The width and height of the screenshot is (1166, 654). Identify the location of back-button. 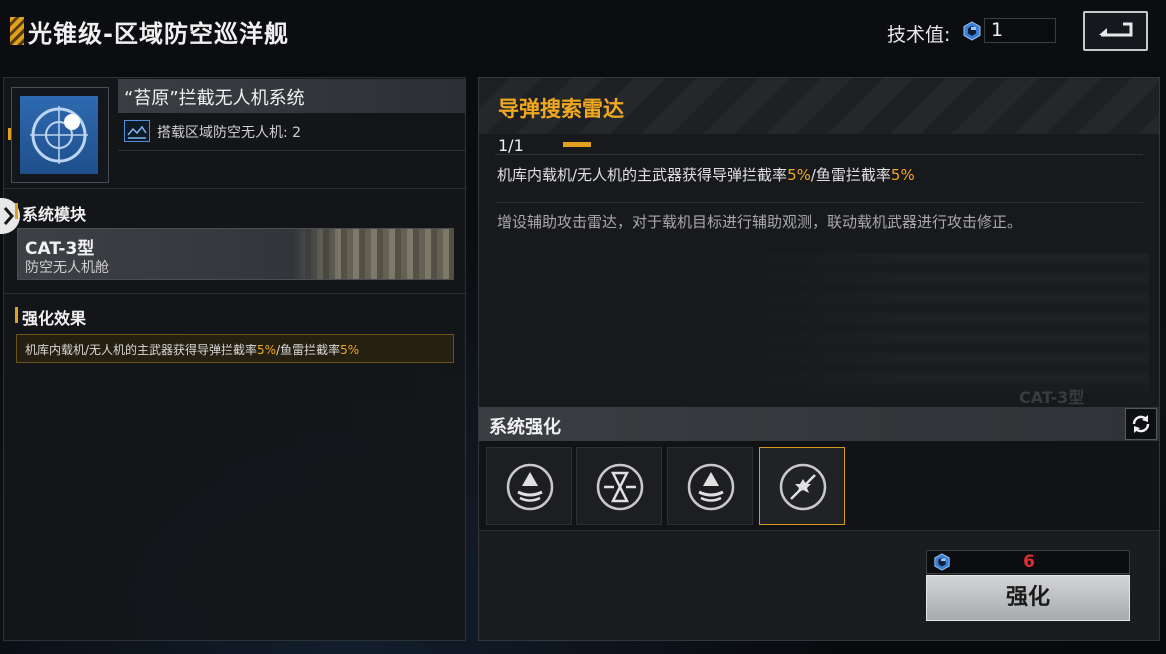
(1115, 31).